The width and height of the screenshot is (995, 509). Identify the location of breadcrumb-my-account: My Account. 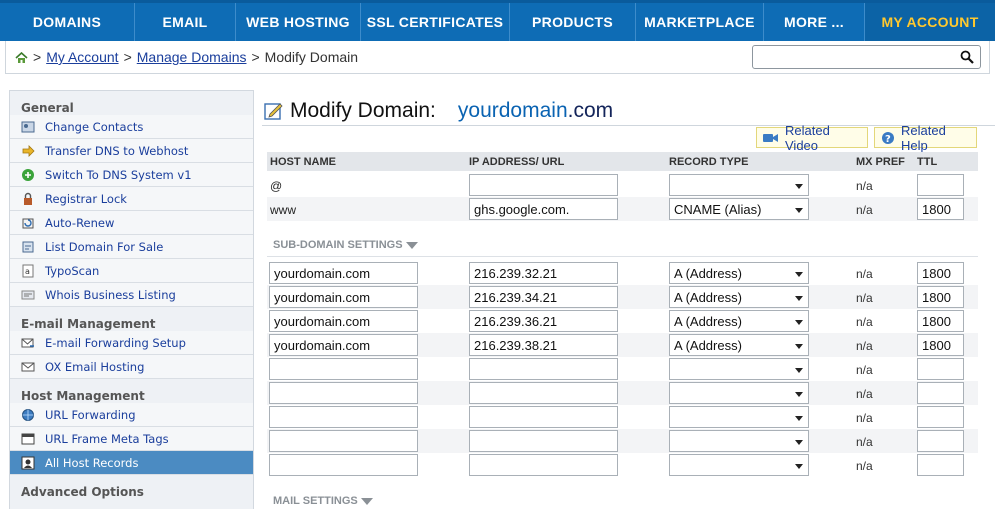
(82, 57).